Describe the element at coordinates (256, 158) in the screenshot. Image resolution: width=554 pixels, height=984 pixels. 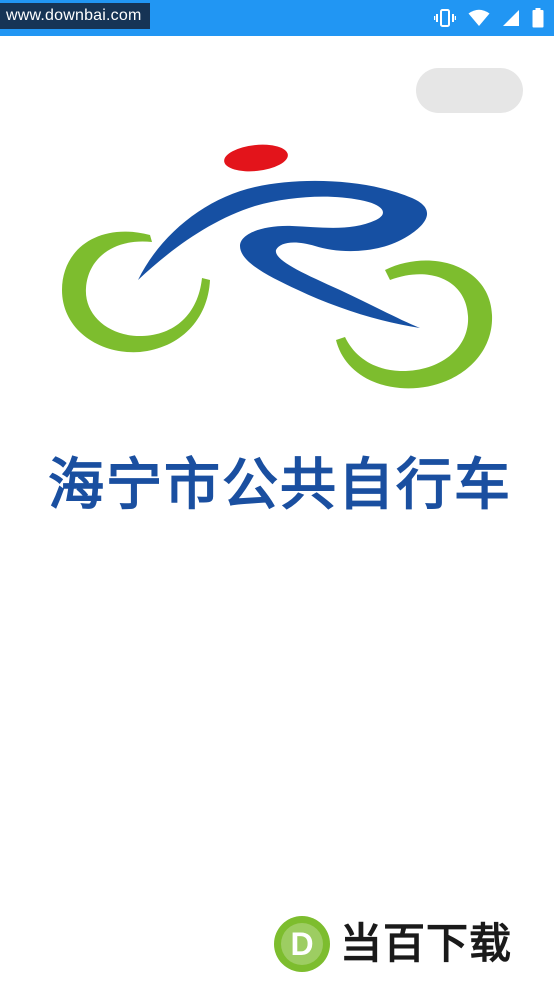
I see `logo-head-shape` at that location.